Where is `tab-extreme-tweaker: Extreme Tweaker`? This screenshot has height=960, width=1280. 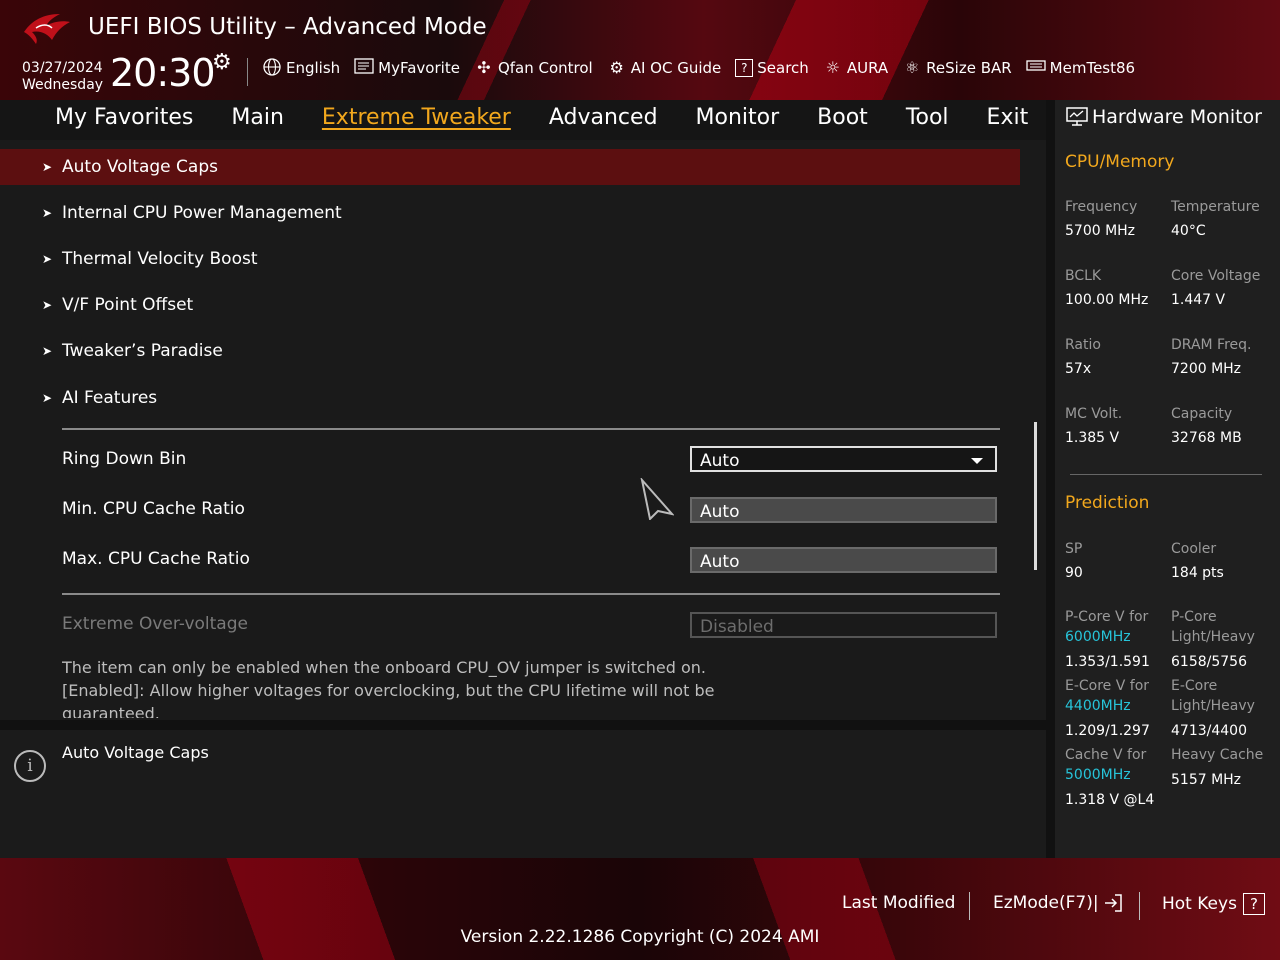
tab-extreme-tweaker: Extreme Tweaker is located at coordinates (416, 117).